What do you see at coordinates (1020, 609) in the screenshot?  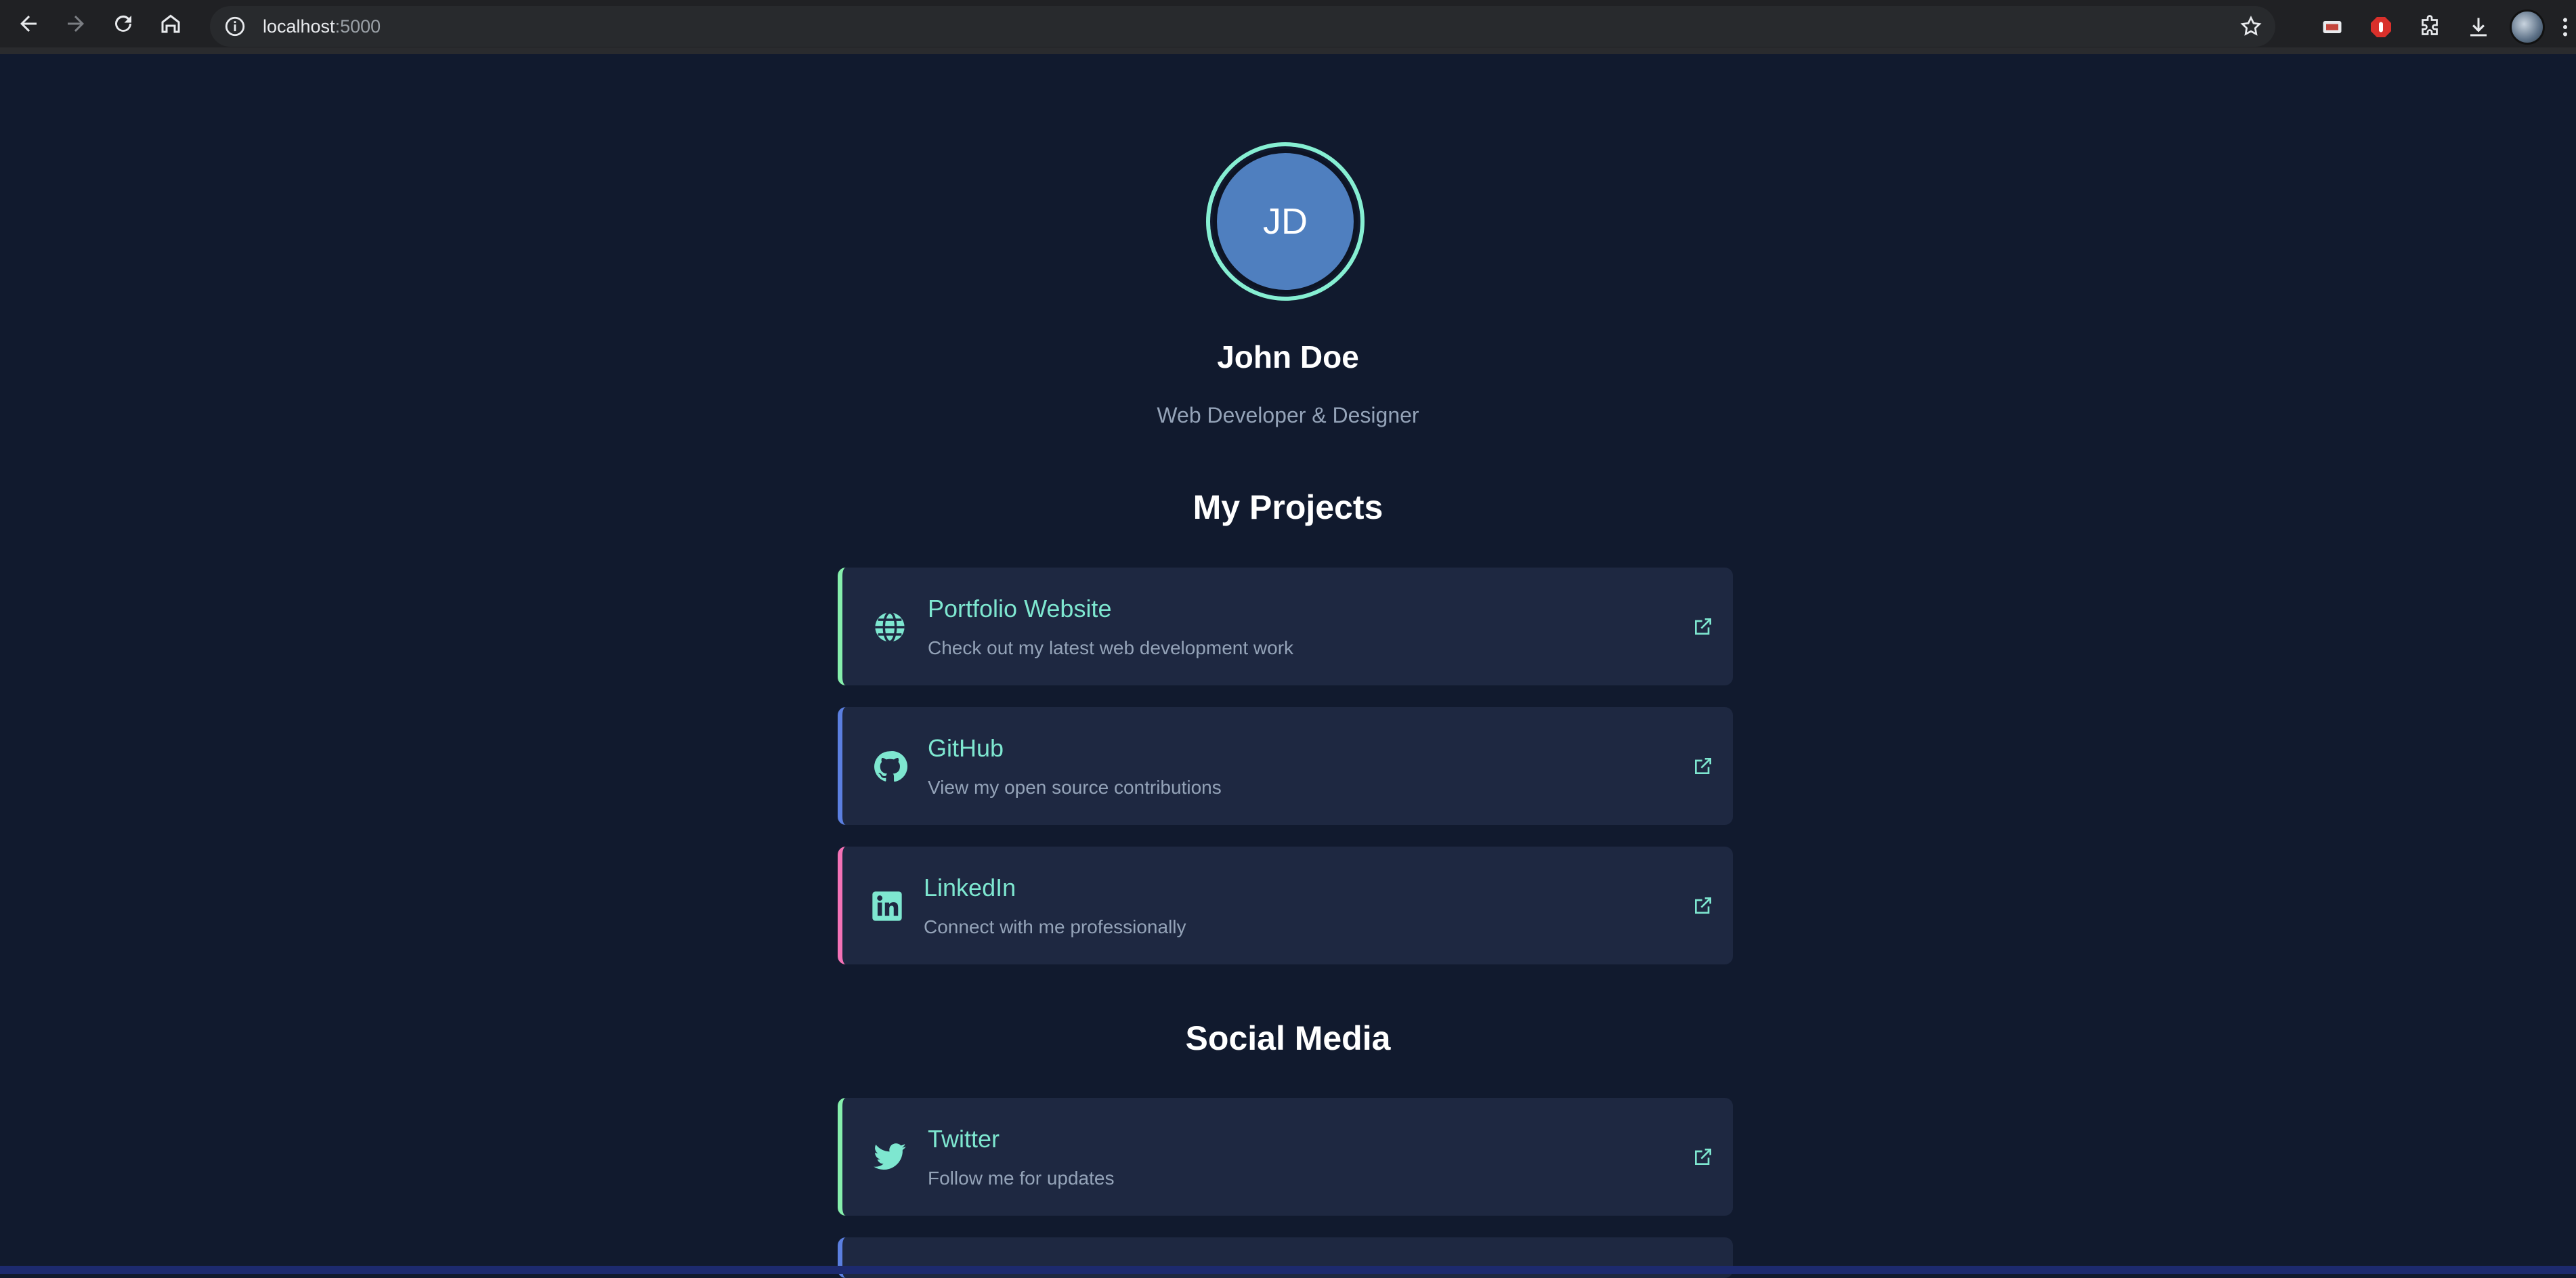 I see `project-title: Portfolio Website` at bounding box center [1020, 609].